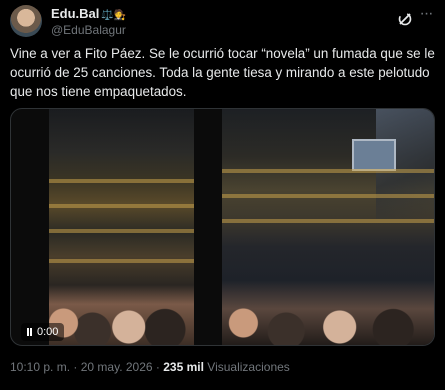  What do you see at coordinates (405, 19) in the screenshot?
I see `grok-icon` at bounding box center [405, 19].